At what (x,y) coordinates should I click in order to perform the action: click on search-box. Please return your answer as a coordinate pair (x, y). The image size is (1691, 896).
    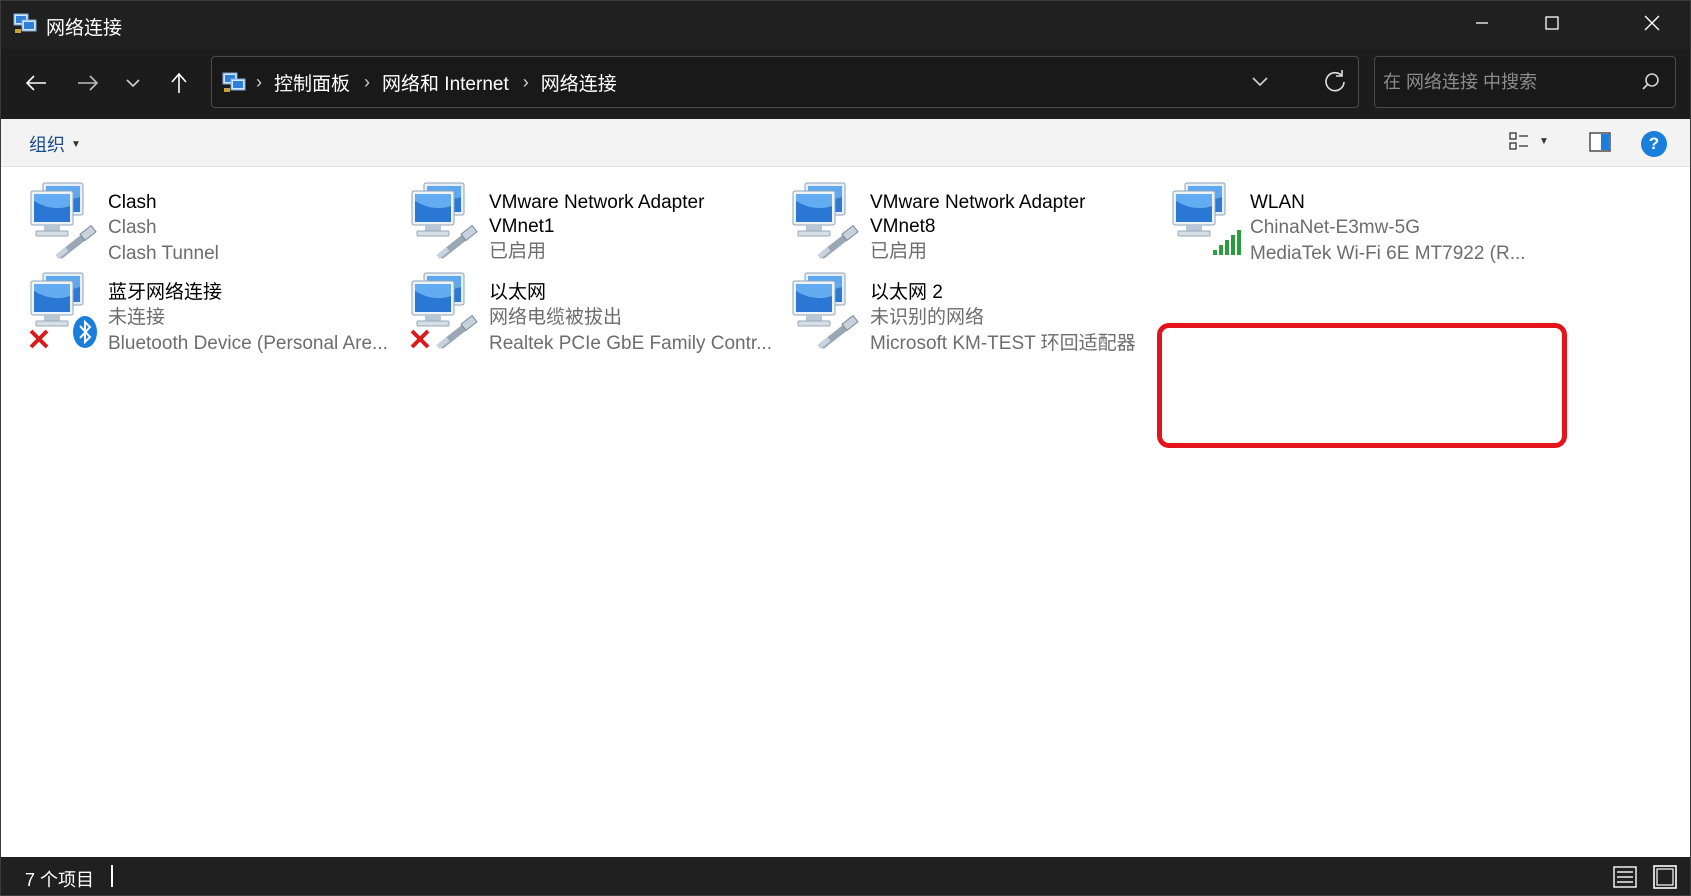
    Looking at the image, I should click on (1525, 82).